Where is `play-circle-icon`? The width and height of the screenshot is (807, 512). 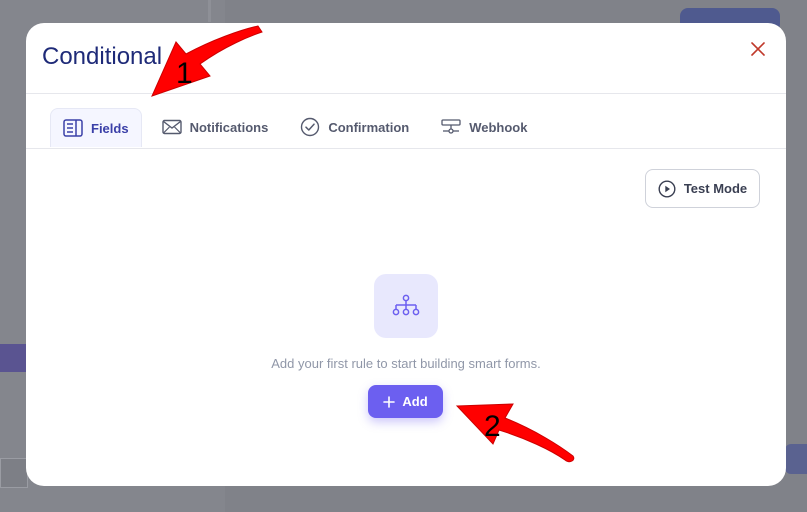 play-circle-icon is located at coordinates (667, 188).